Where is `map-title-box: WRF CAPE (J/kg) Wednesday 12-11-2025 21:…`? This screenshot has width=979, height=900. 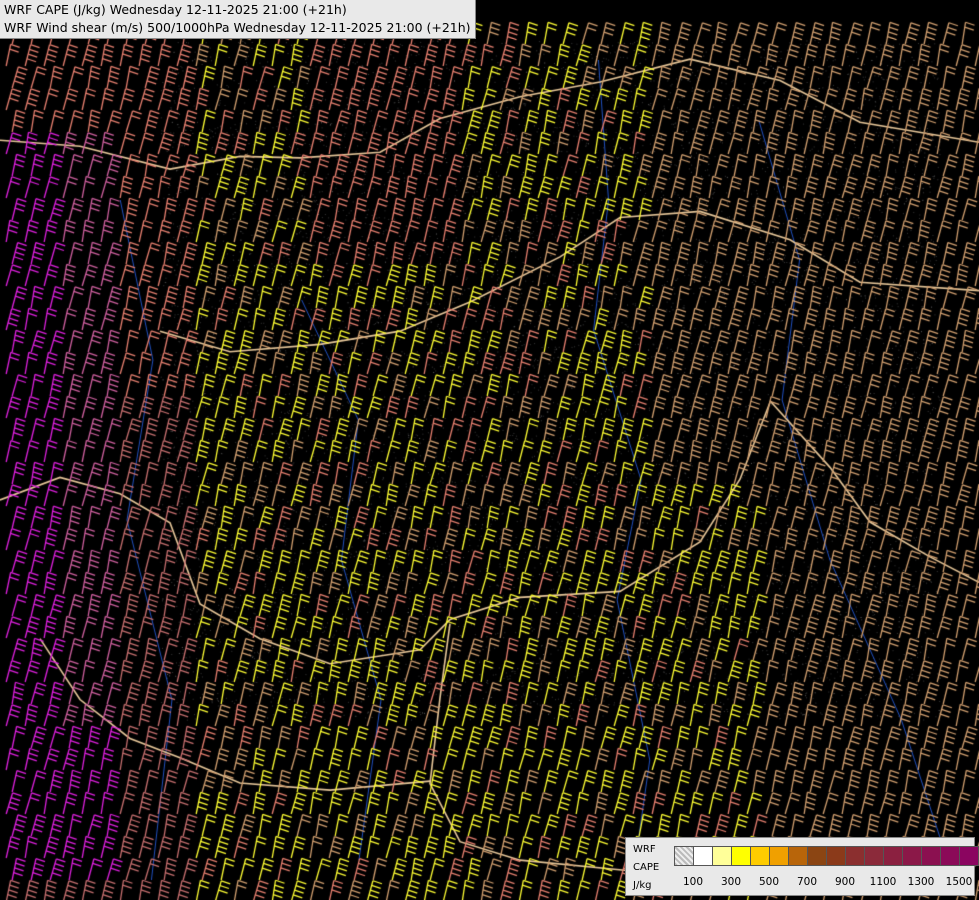 map-title-box: WRF CAPE (J/kg) Wednesday 12-11-2025 21:… is located at coordinates (238, 19).